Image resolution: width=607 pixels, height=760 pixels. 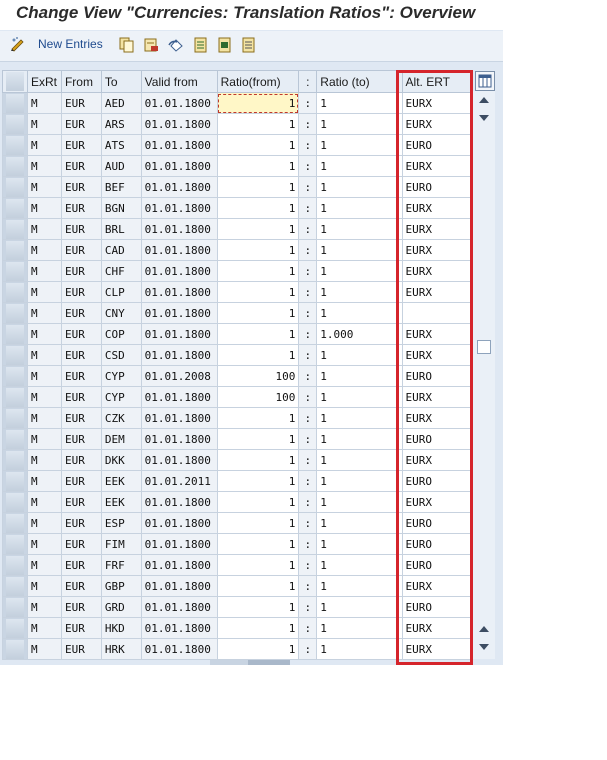 What do you see at coordinates (249, 45) in the screenshot?
I see `deselect-all-icon` at bounding box center [249, 45].